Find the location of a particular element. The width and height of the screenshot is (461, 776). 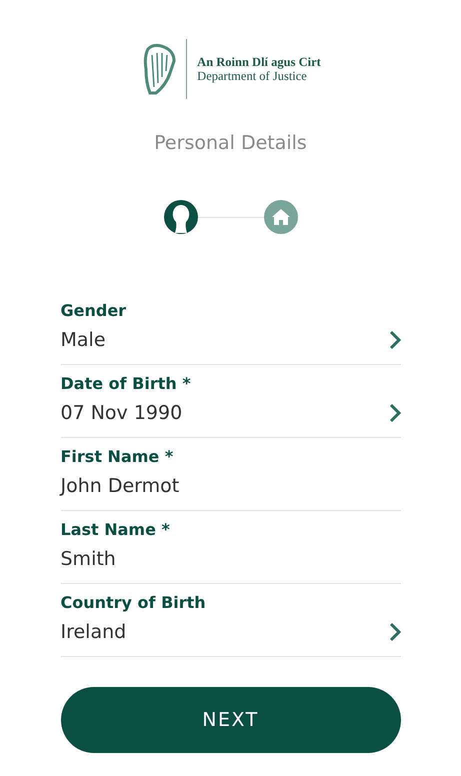

field-value: Male is located at coordinates (83, 340).